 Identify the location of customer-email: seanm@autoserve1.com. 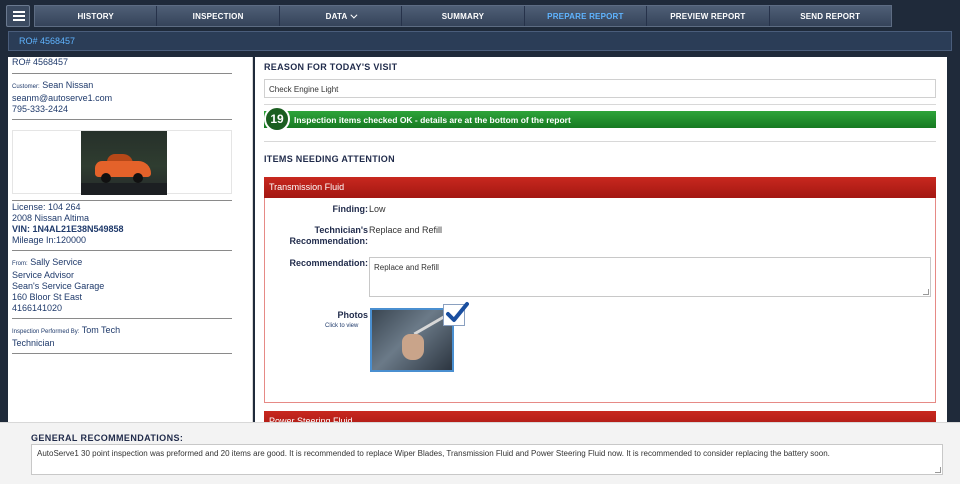
(122, 98).